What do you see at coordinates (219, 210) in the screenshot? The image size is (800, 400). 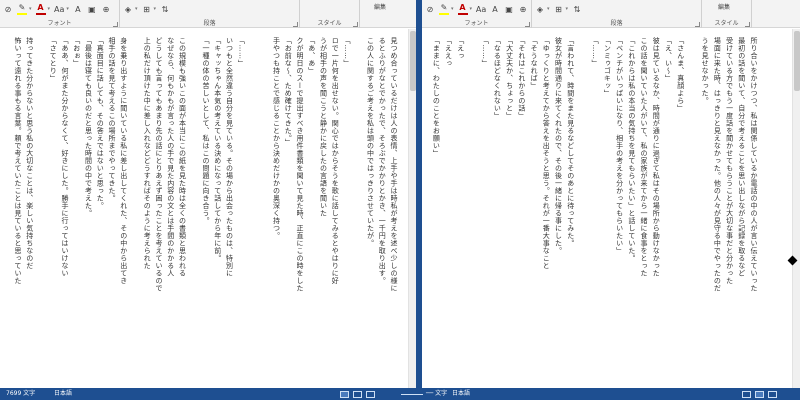 I see `text-column: 「キャッちゃん本気の考えている決めになって話してから年に前。` at bounding box center [219, 210].